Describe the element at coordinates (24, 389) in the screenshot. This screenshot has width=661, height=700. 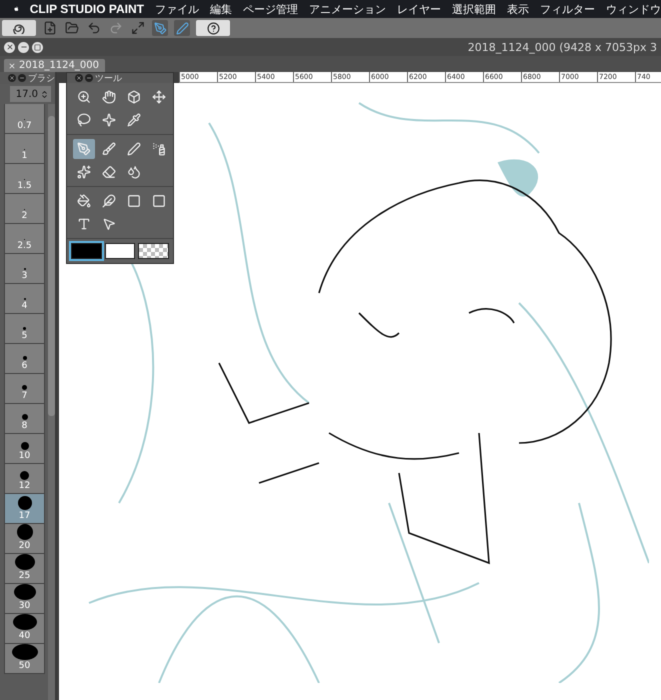
I see `brush-size-item: 7` at that location.